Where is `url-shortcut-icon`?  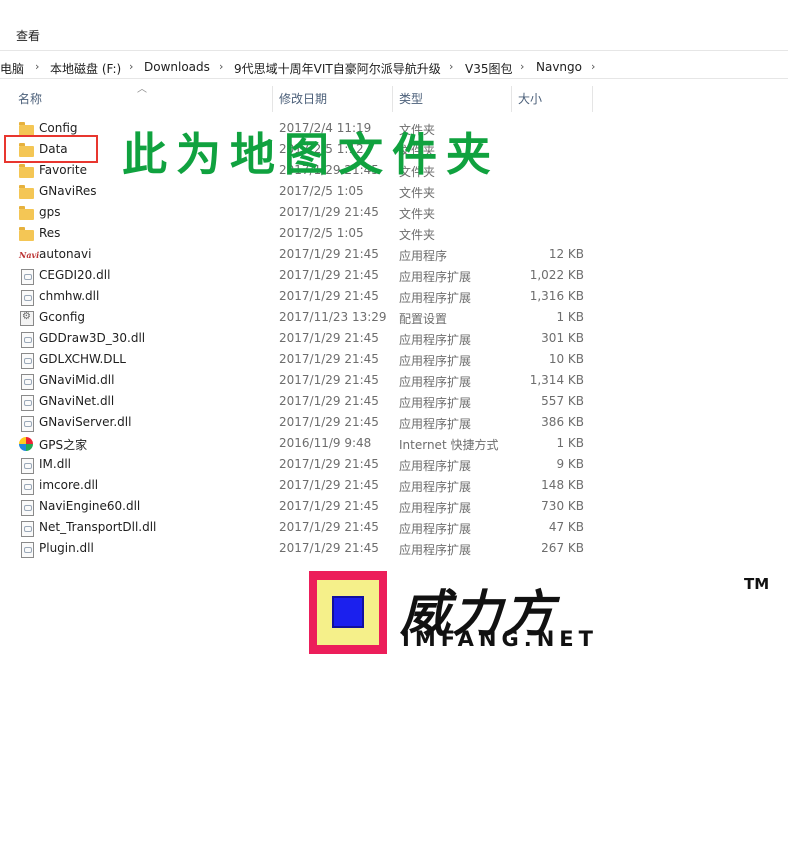
url-shortcut-icon is located at coordinates (27, 444).